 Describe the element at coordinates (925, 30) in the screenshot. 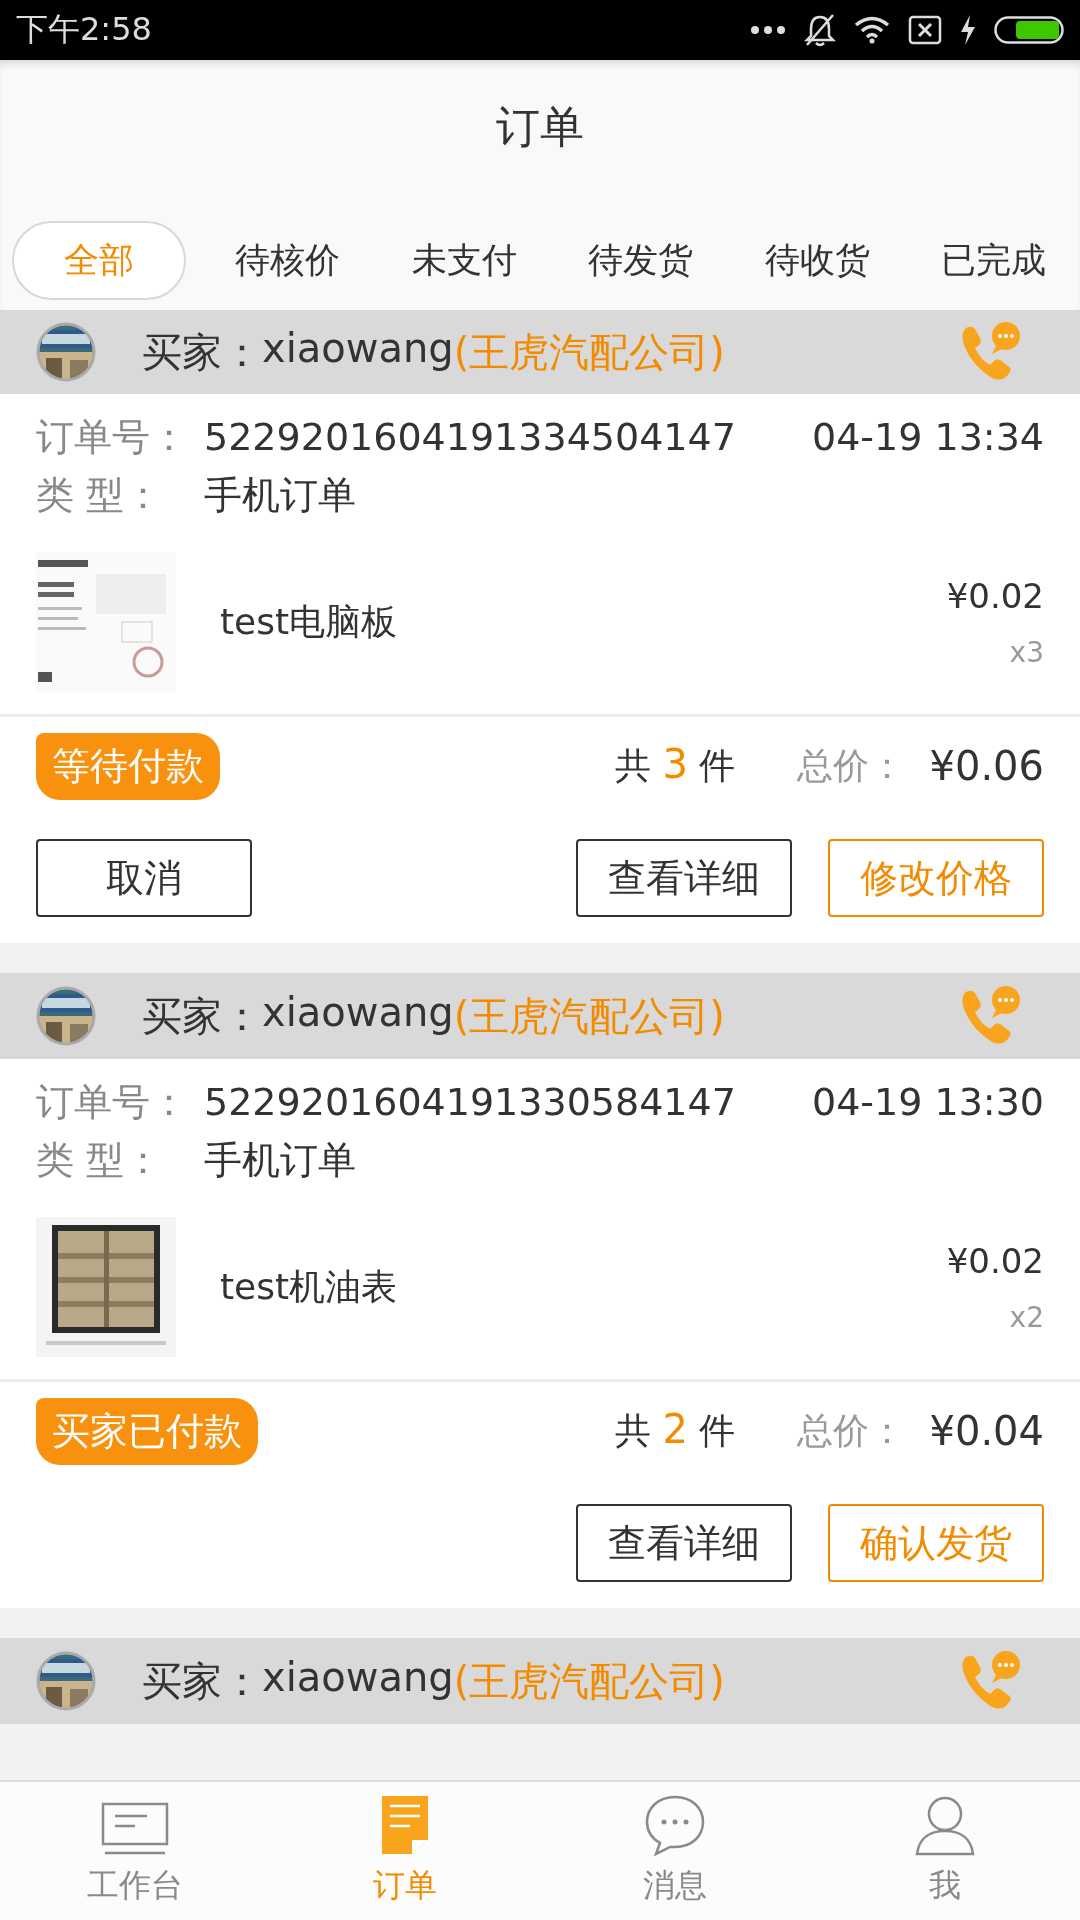

I see `sim-off-icon` at that location.